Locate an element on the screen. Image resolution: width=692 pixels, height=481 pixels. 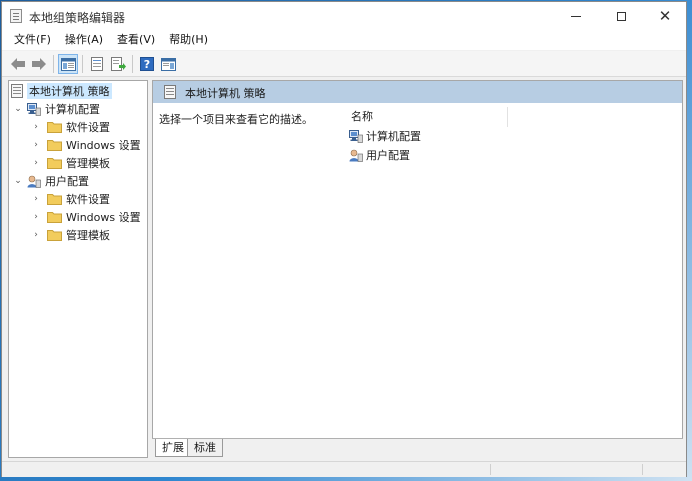
properties-button is located at coordinates (97, 64).